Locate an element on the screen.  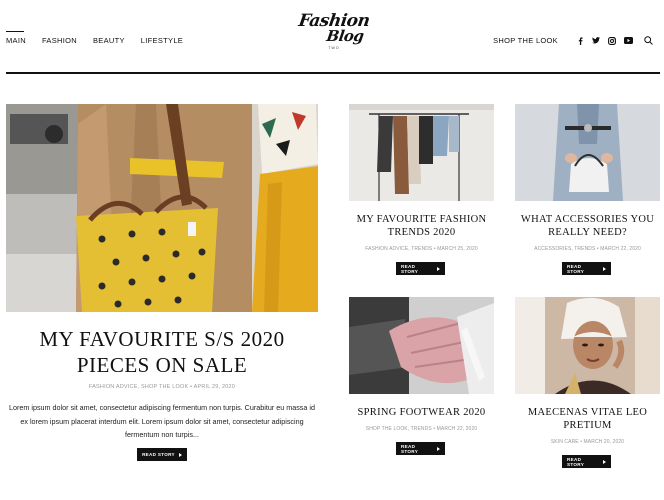
nav-item-lifestyle: LIFESTYLE is located at coordinates (162, 40).